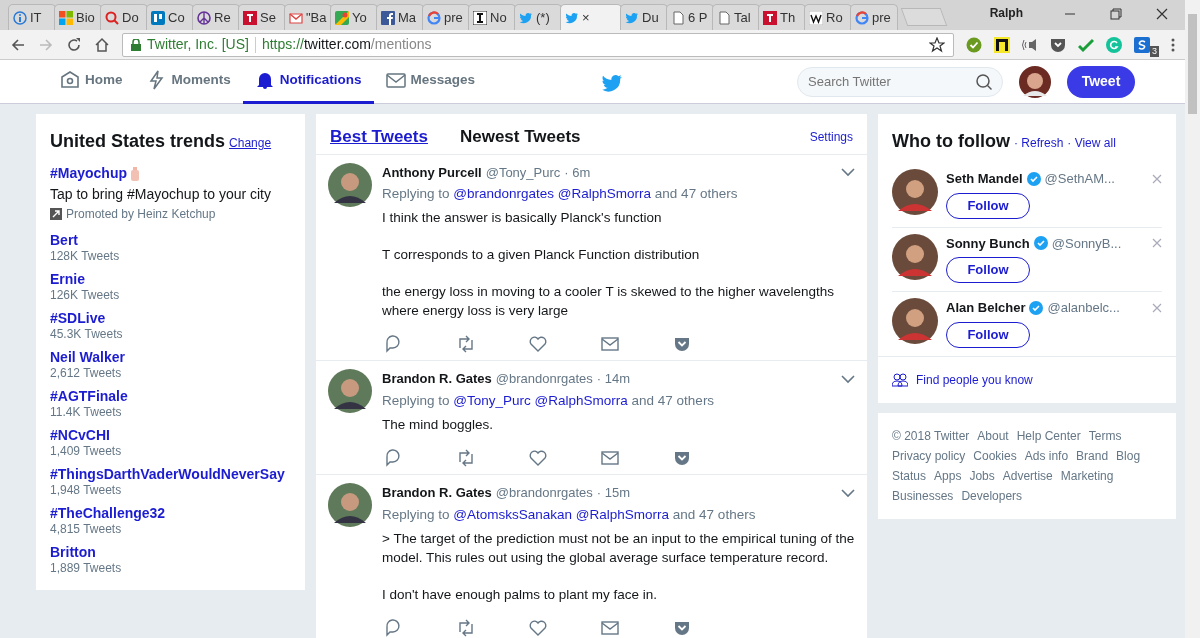 The height and width of the screenshot is (638, 1200). What do you see at coordinates (909, 475) in the screenshot?
I see `footer-link: Status` at bounding box center [909, 475].